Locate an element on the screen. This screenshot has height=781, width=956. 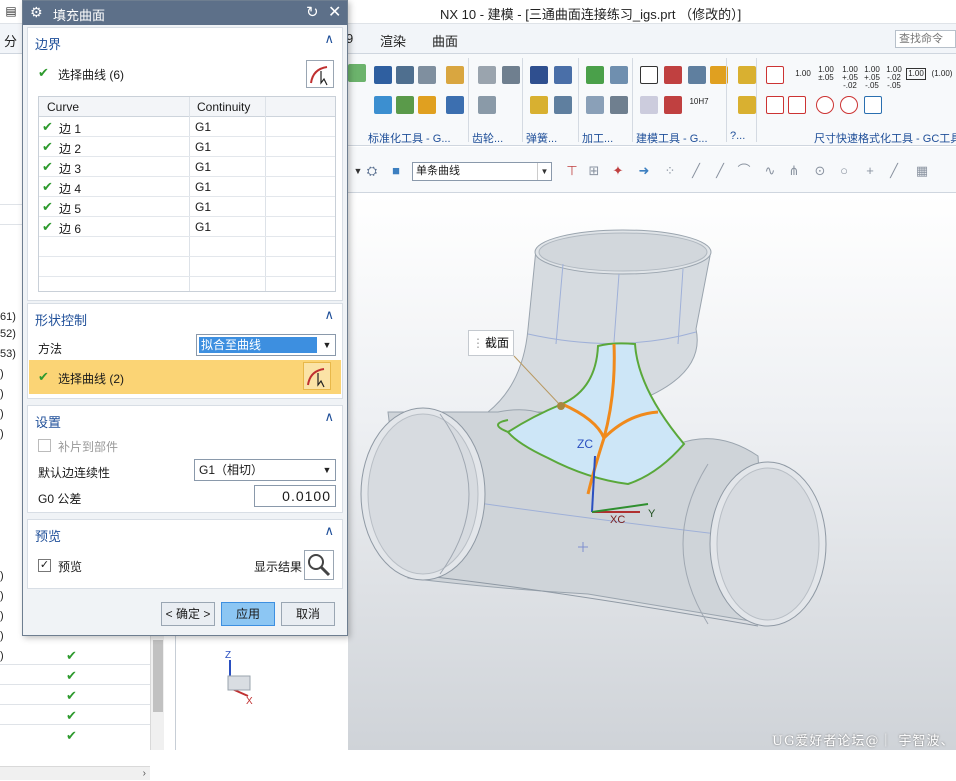
menu-item-partial: 分 is located at coordinates (10, 40).